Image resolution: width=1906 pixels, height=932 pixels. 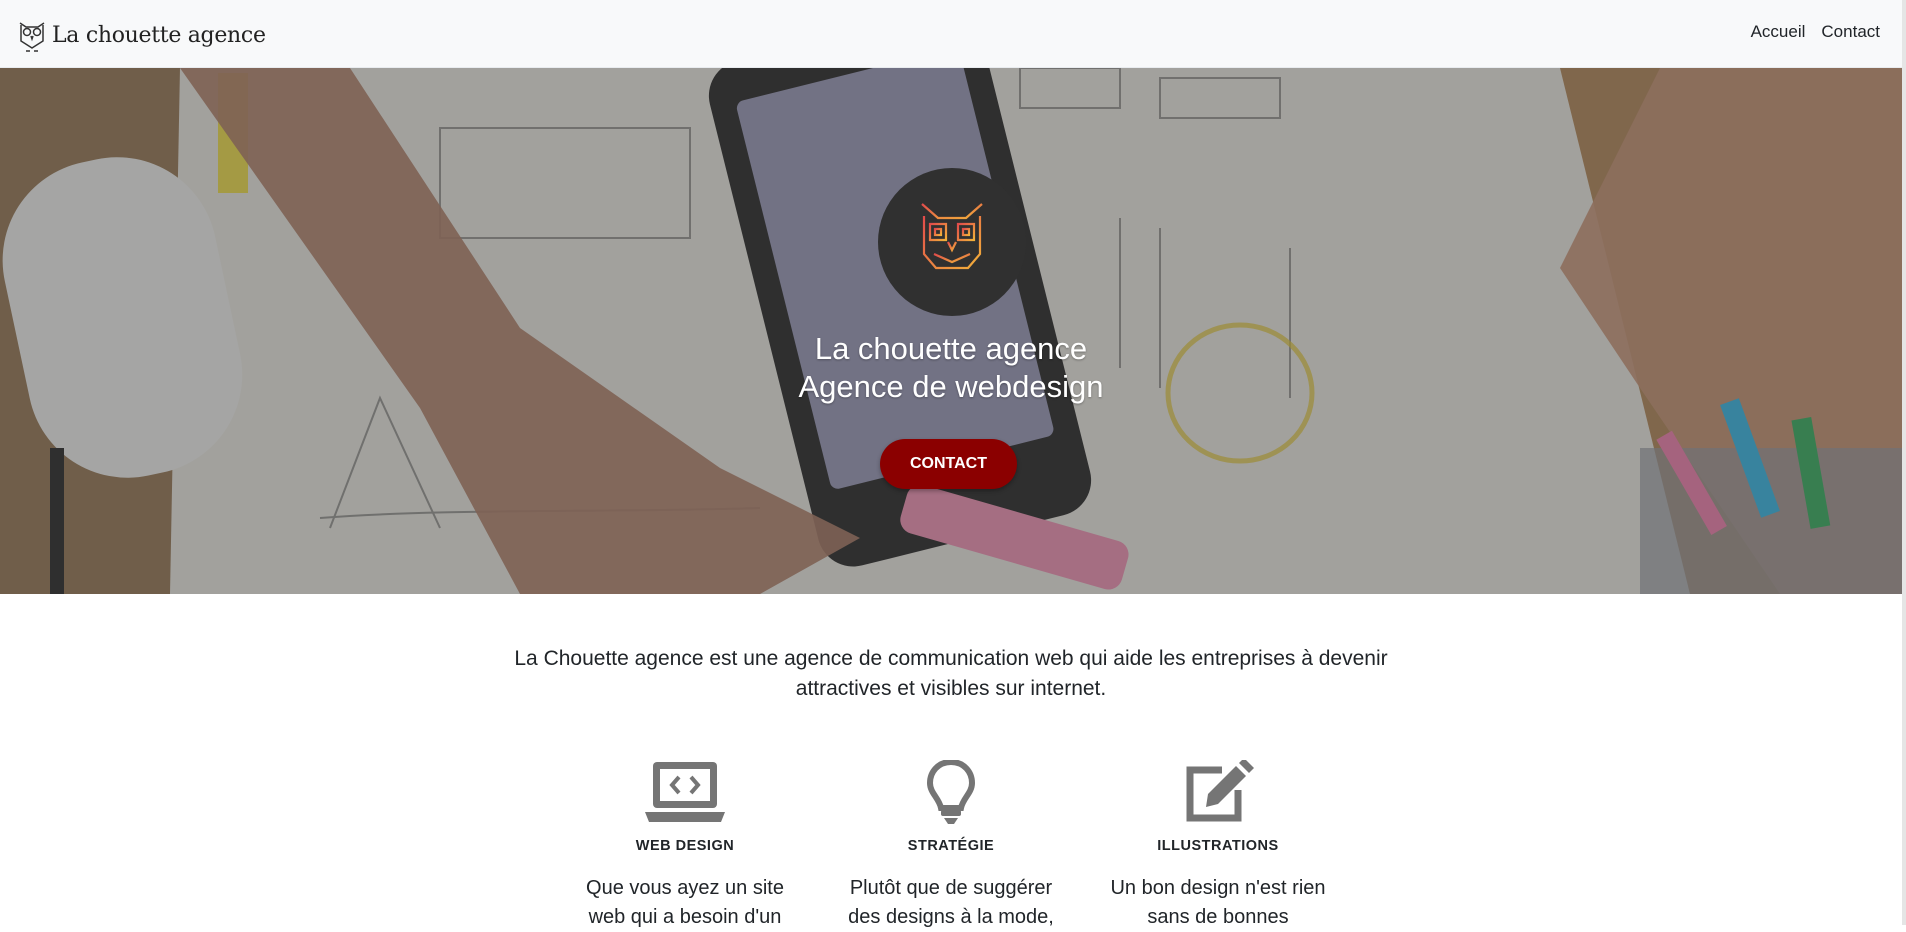 I want to click on laptop-code-icon, so click(x=685, y=792).